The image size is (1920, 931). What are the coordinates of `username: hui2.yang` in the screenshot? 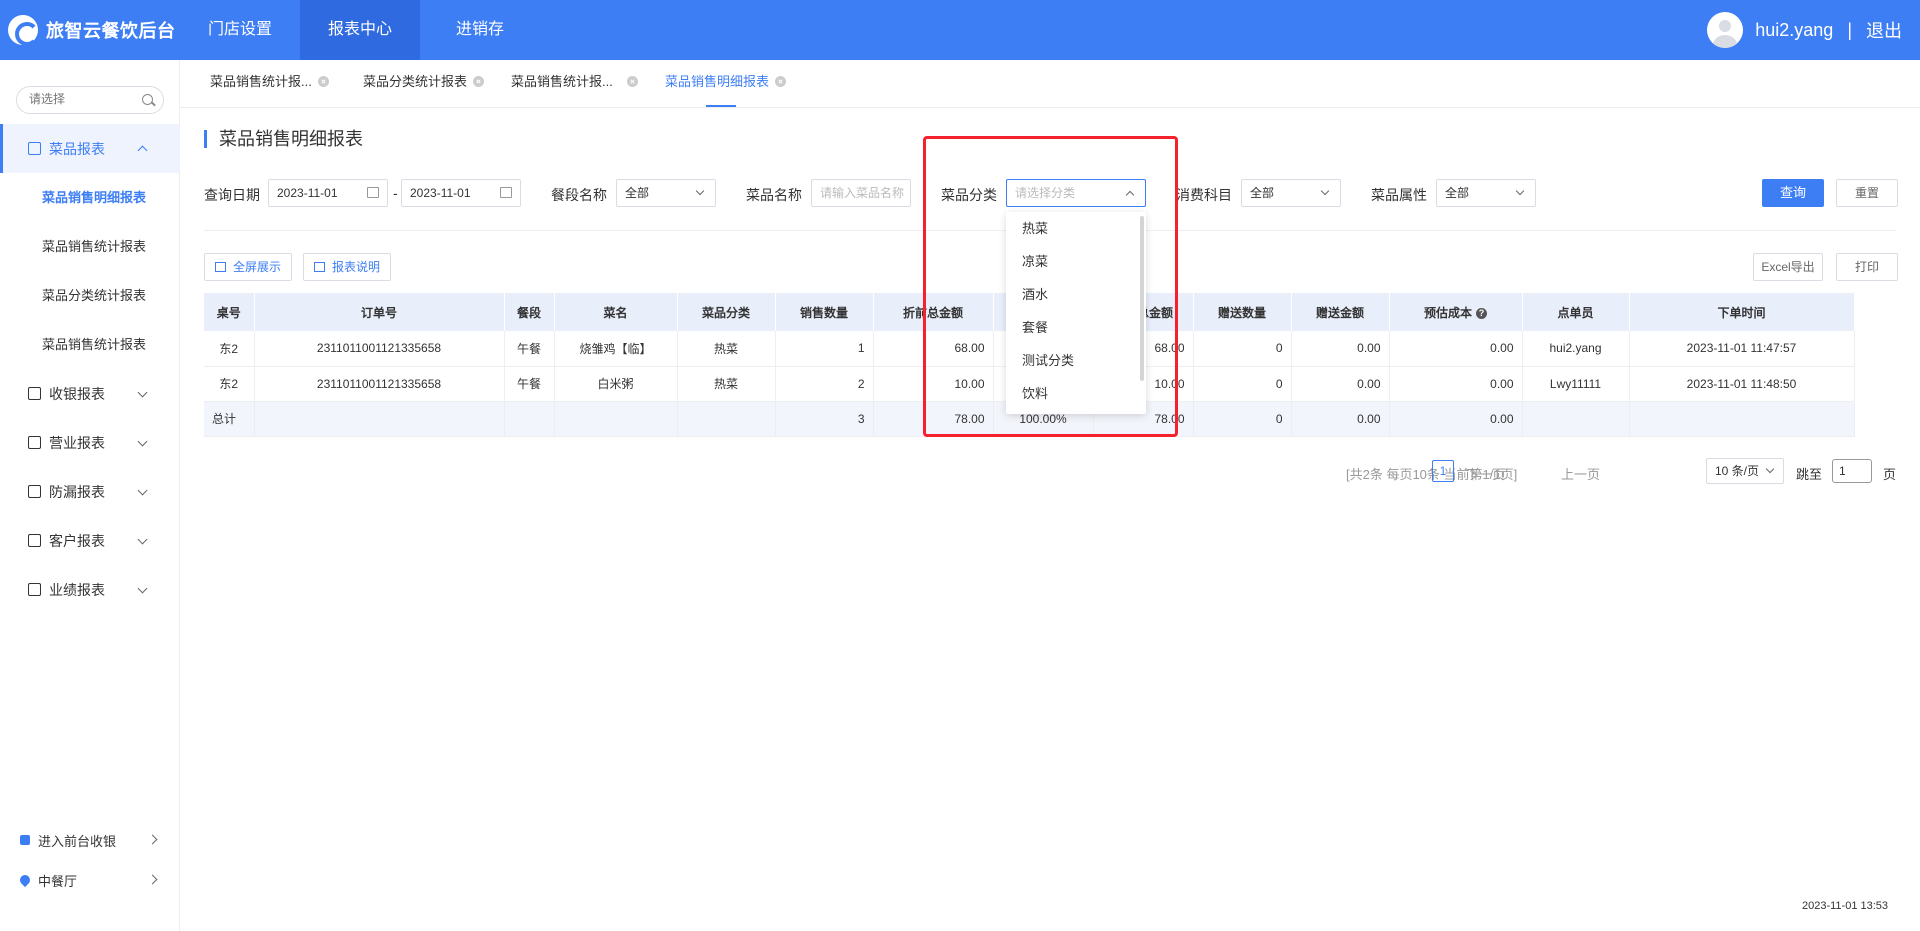 It's located at (1794, 30).